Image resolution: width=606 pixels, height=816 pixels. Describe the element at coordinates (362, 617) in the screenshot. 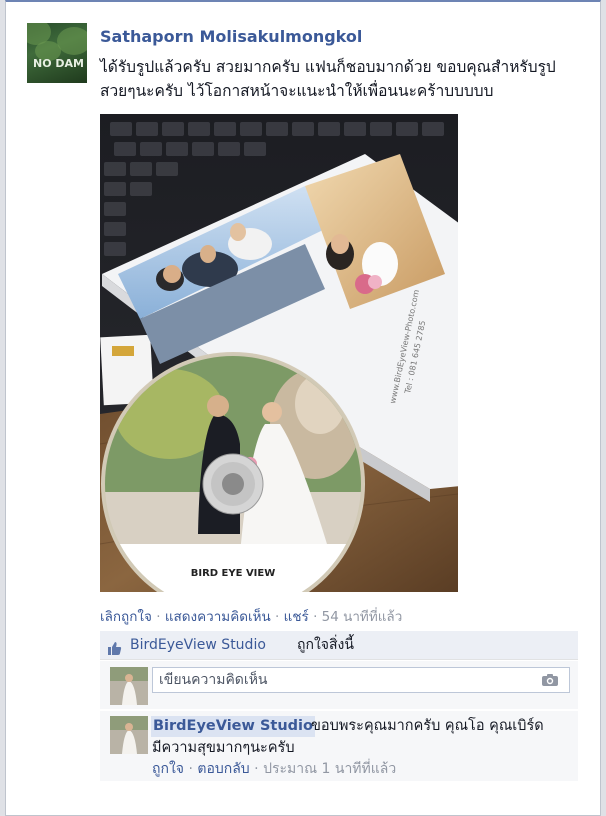

I see `post-timestamp: 54 นาทีที่แล้ว` at that location.